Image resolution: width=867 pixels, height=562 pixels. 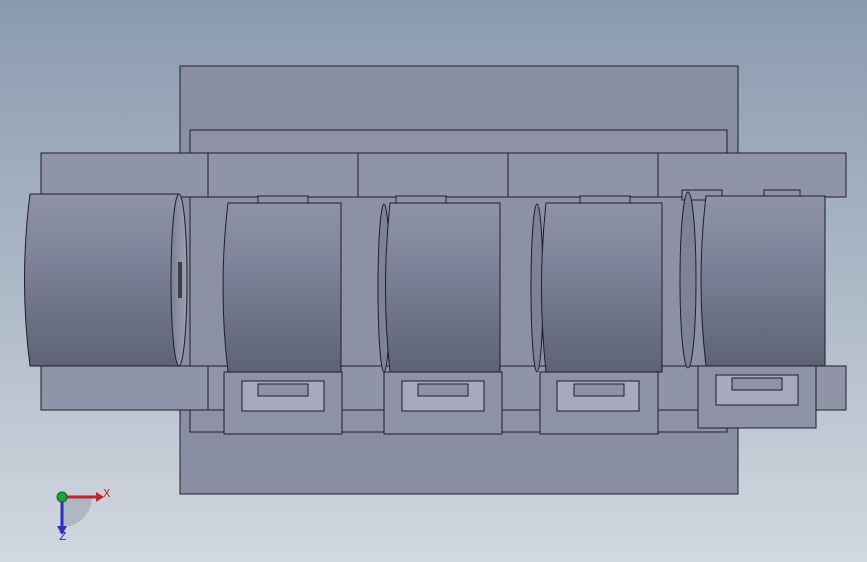 I want to click on x-axis-label: X, so click(x=107, y=493).